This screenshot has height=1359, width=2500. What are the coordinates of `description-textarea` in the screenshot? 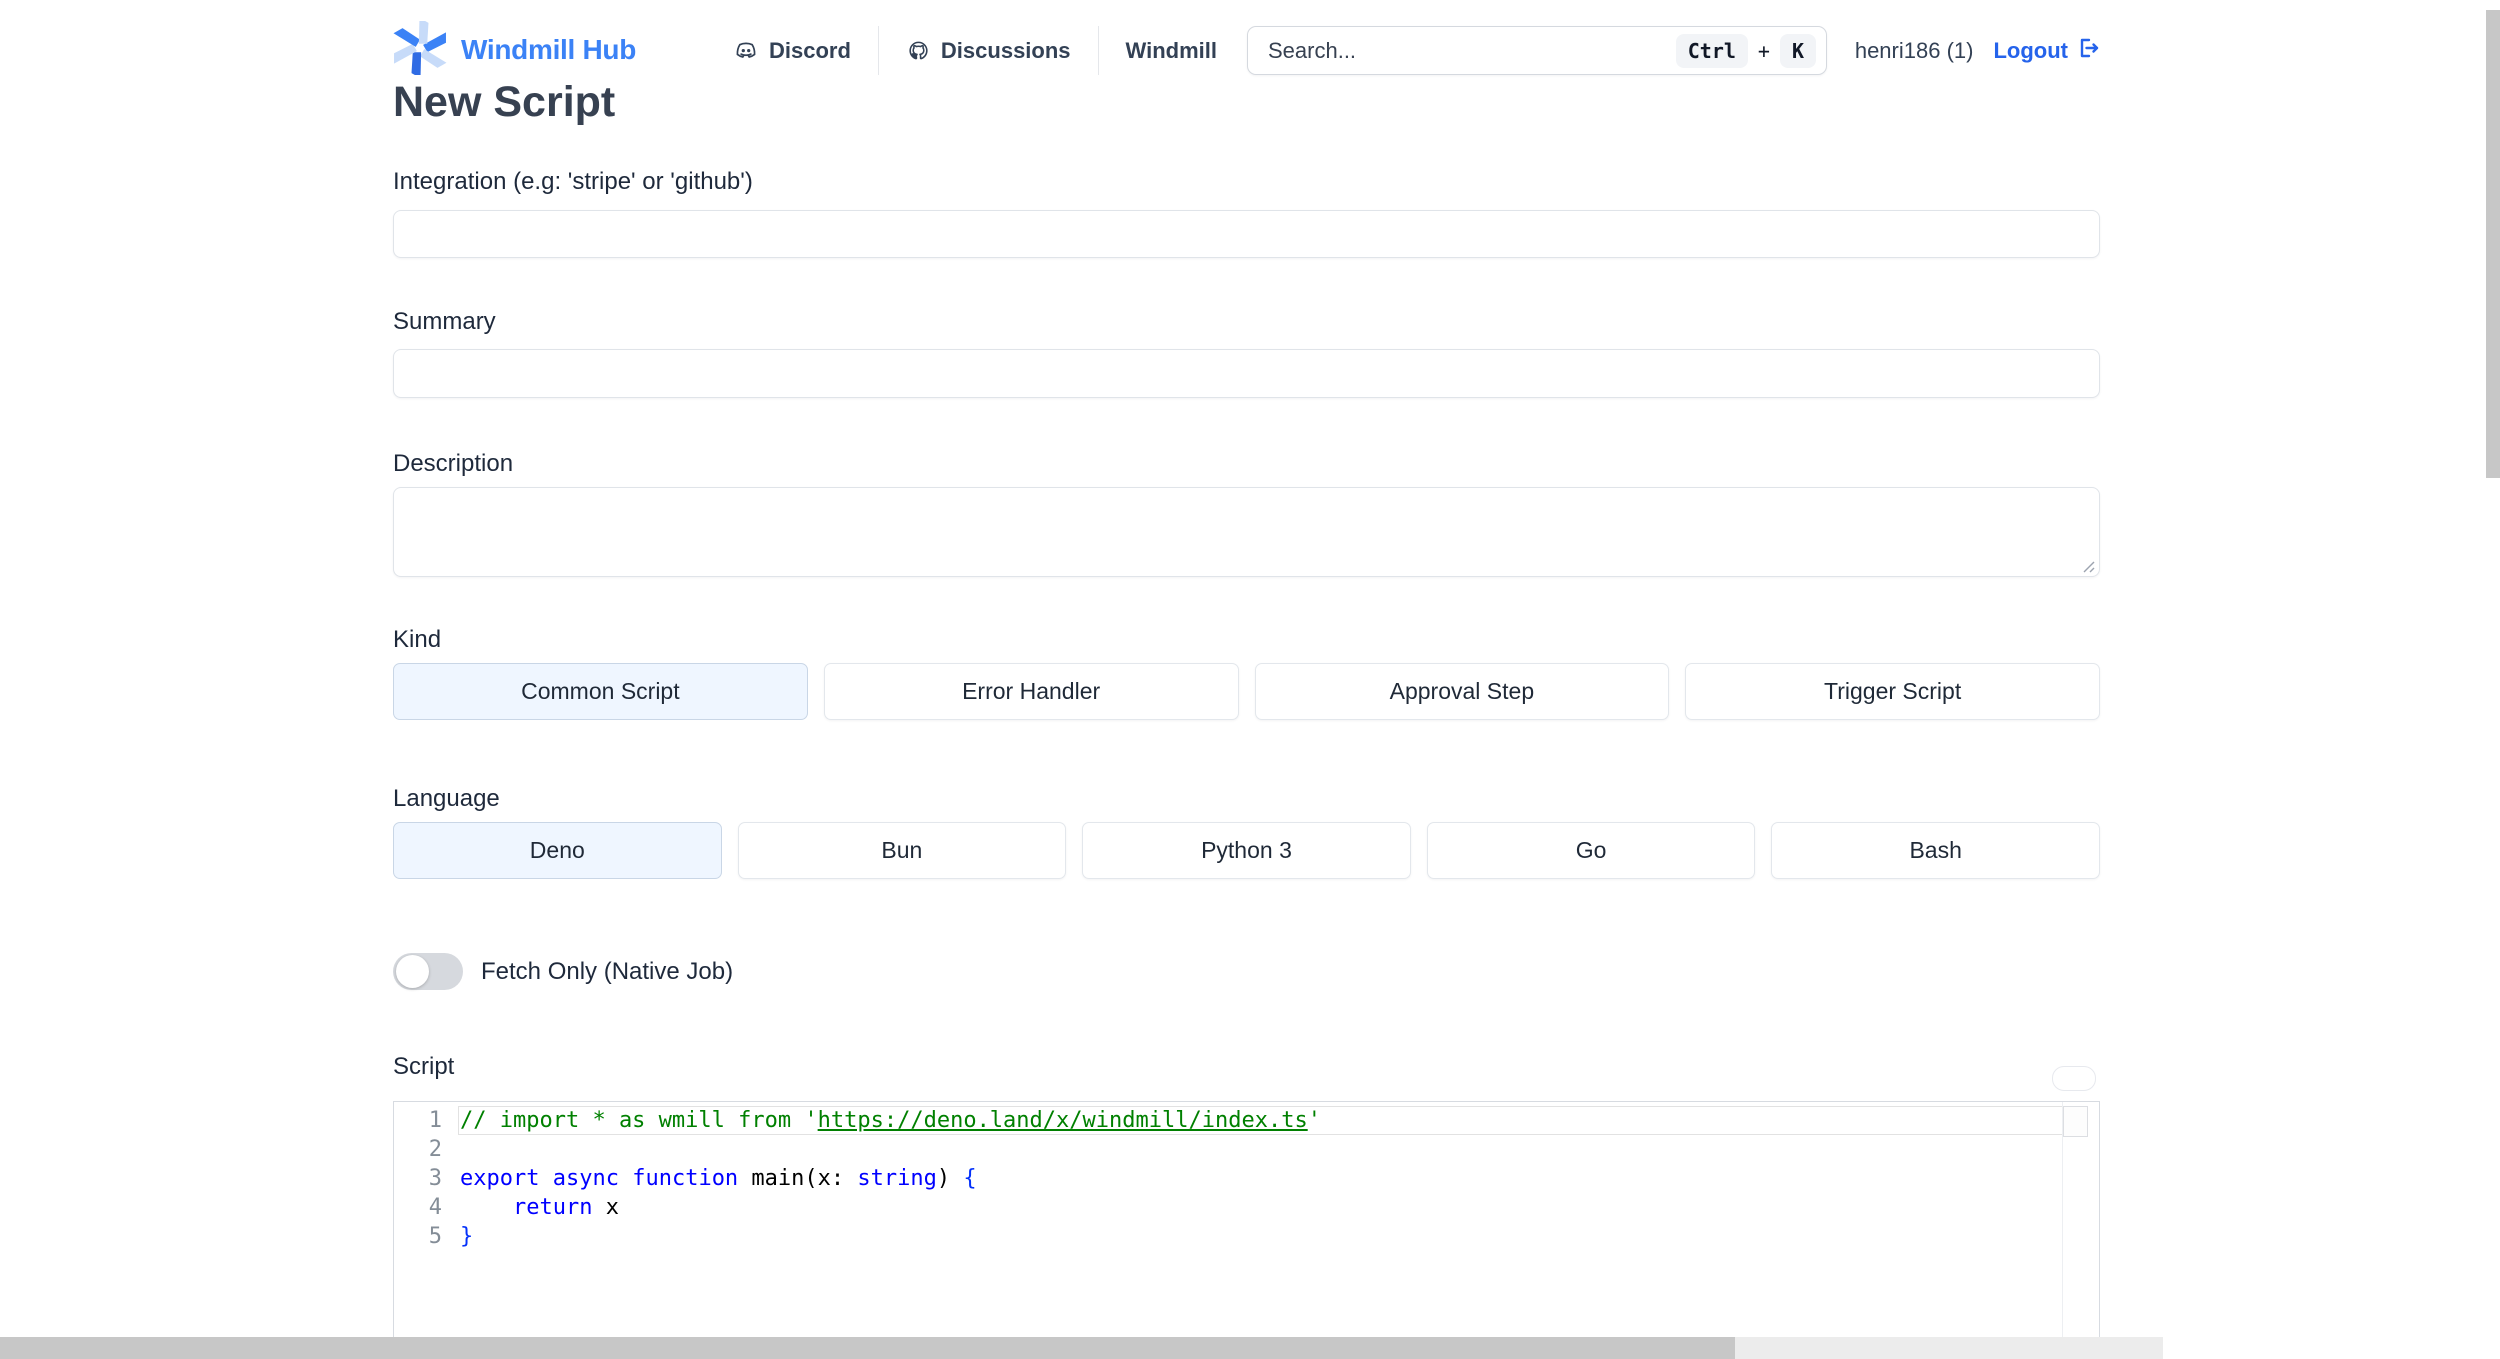 It's located at (1246, 532).